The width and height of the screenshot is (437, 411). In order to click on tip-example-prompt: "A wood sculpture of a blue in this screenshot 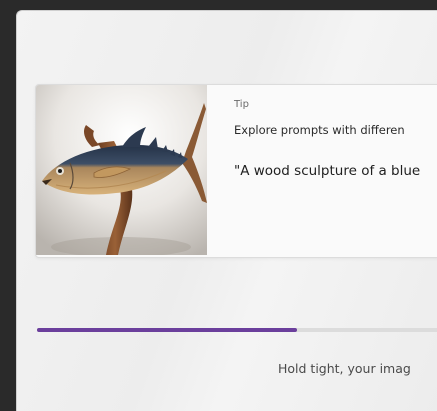, I will do `click(327, 171)`.